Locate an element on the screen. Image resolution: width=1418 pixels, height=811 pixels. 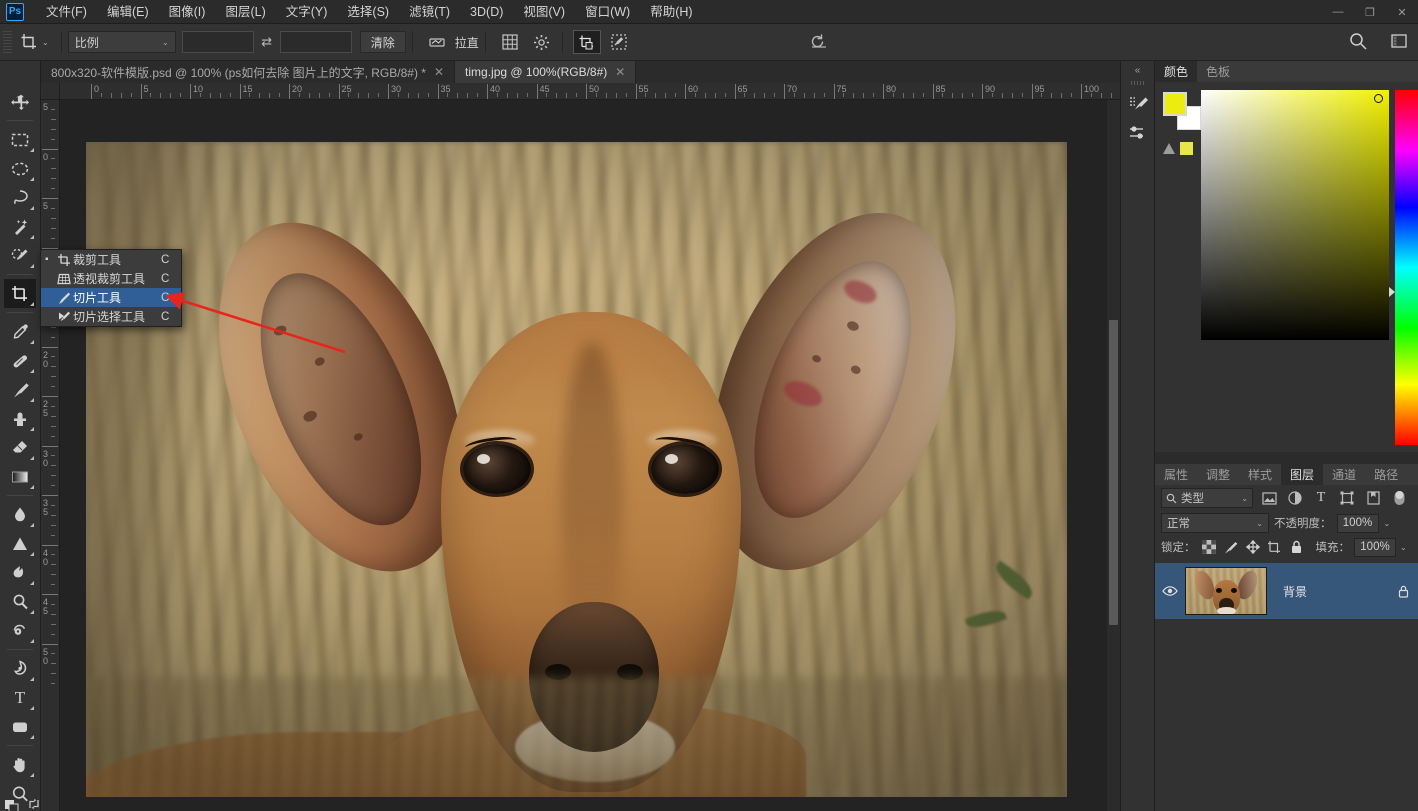
tool-spot-healing-brush-tool is located at coordinates (20, 360).